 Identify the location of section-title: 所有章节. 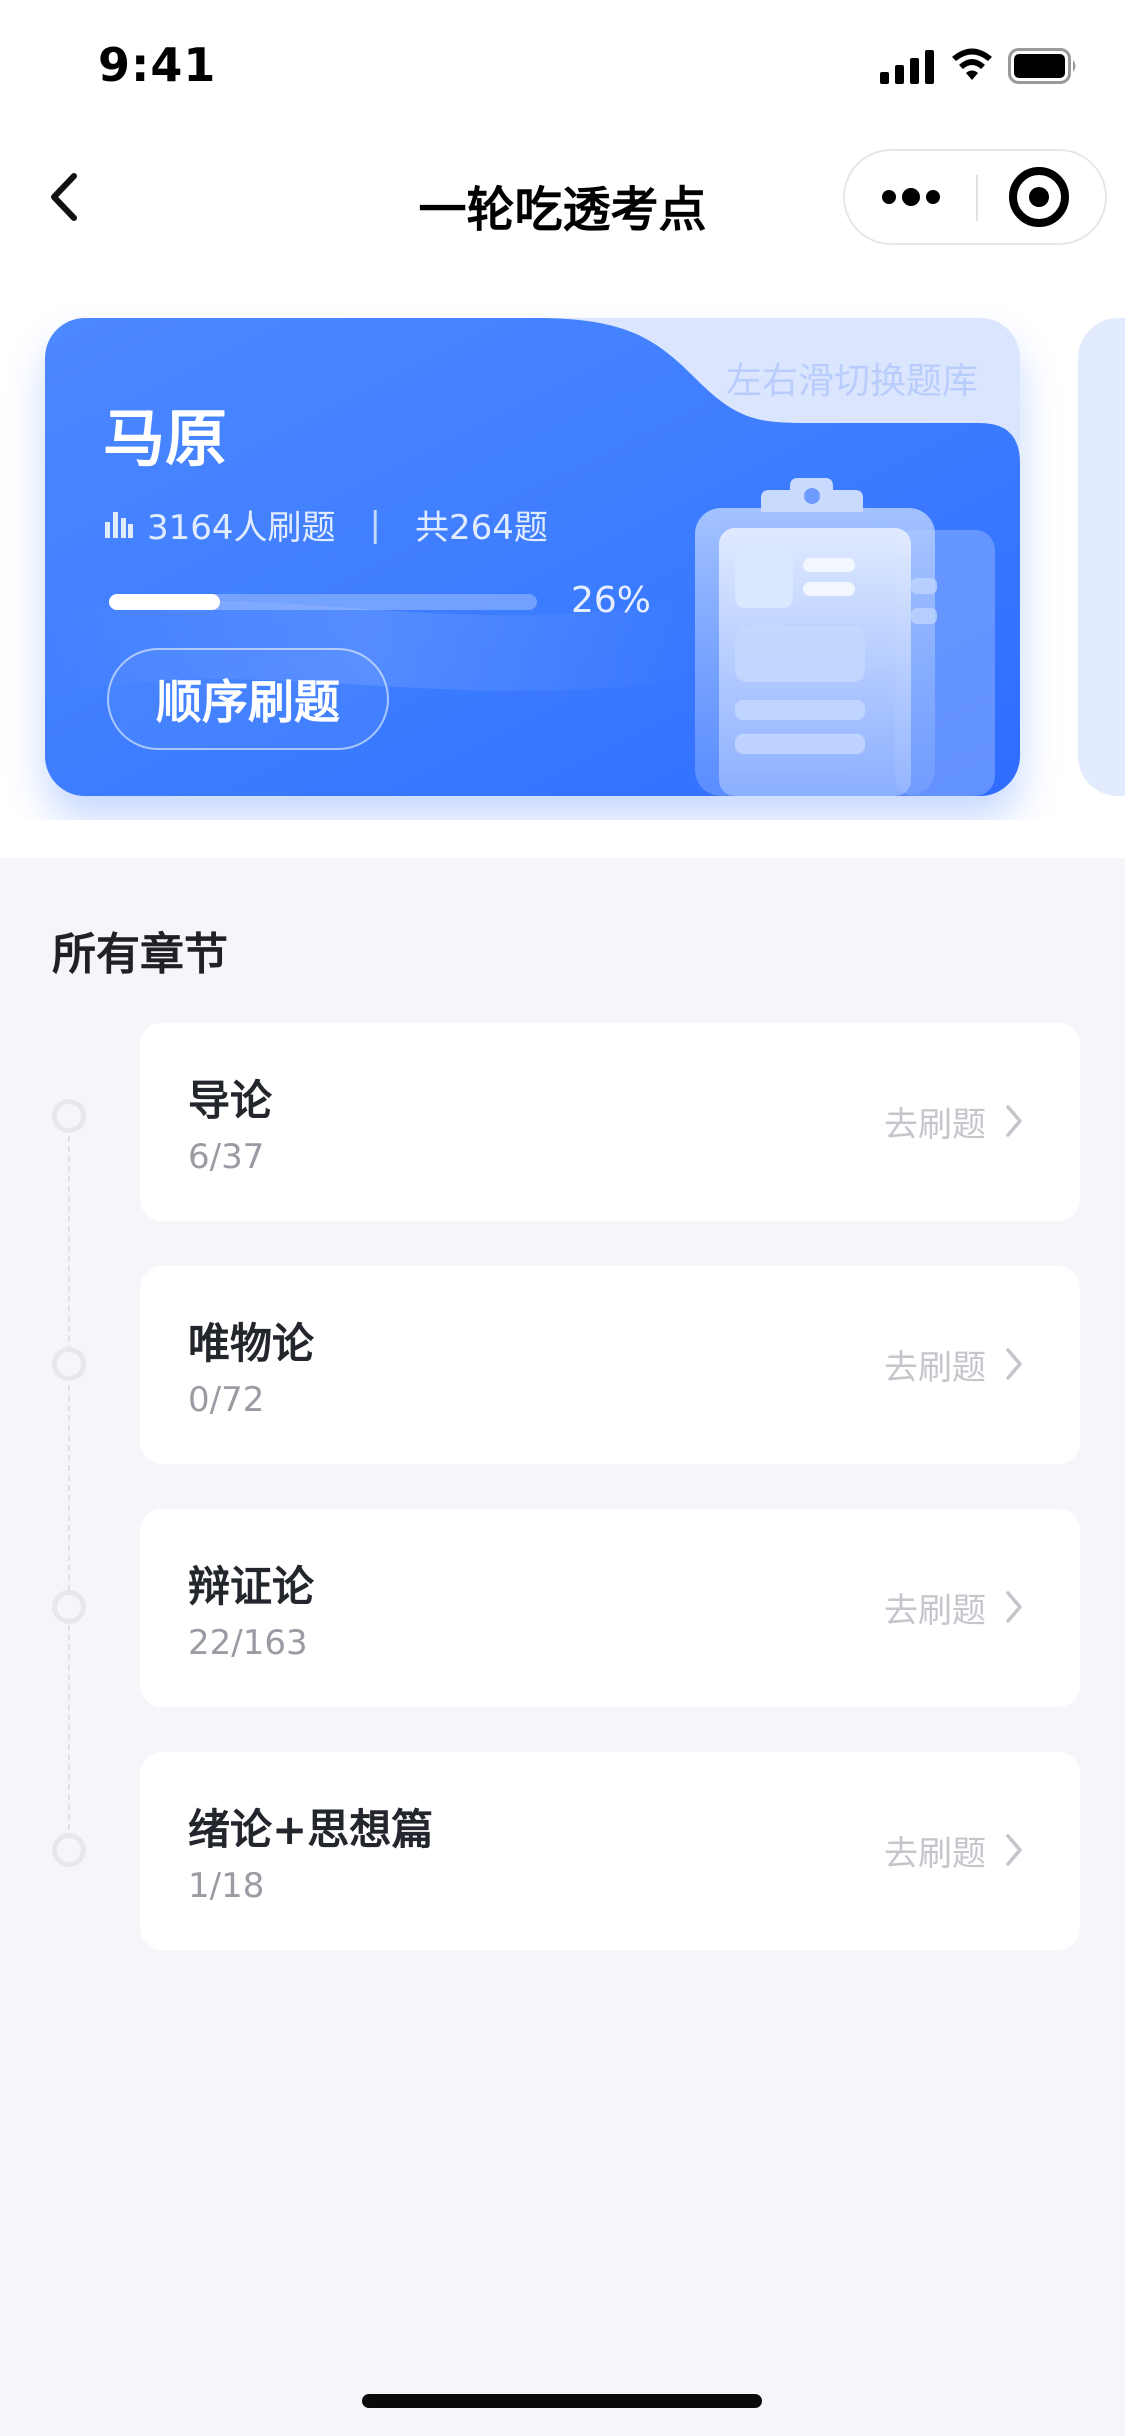
(140, 954).